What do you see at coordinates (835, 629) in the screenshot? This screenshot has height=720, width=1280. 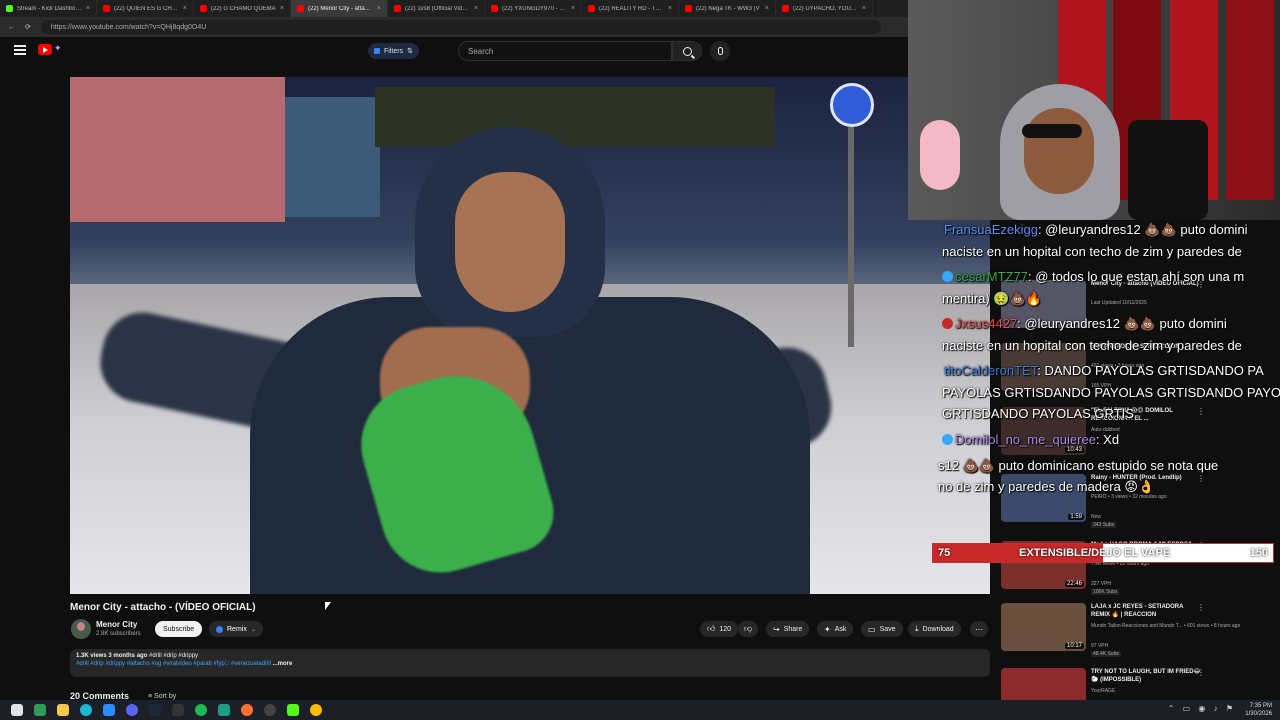 I see `ask-button: ✦ Ask` at bounding box center [835, 629].